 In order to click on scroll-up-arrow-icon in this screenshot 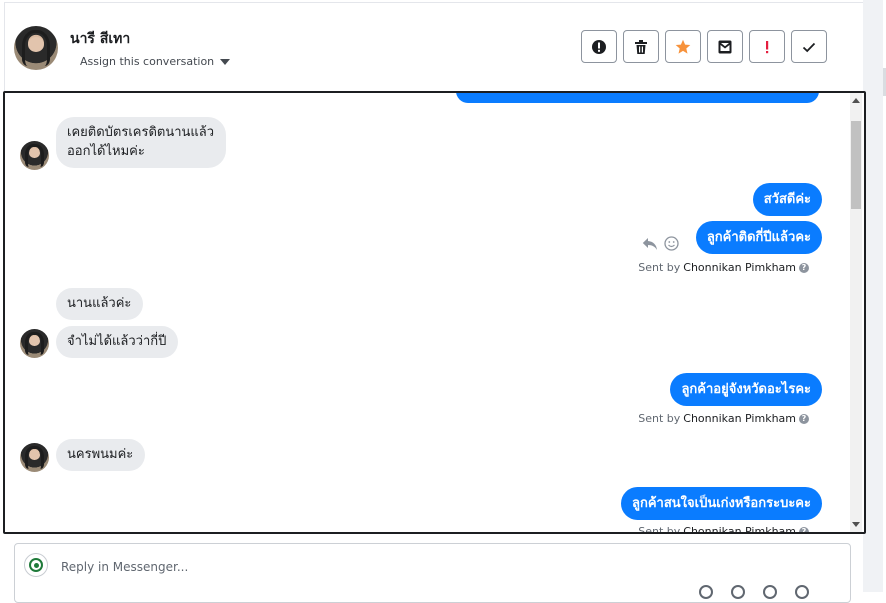, I will do `click(856, 100)`.